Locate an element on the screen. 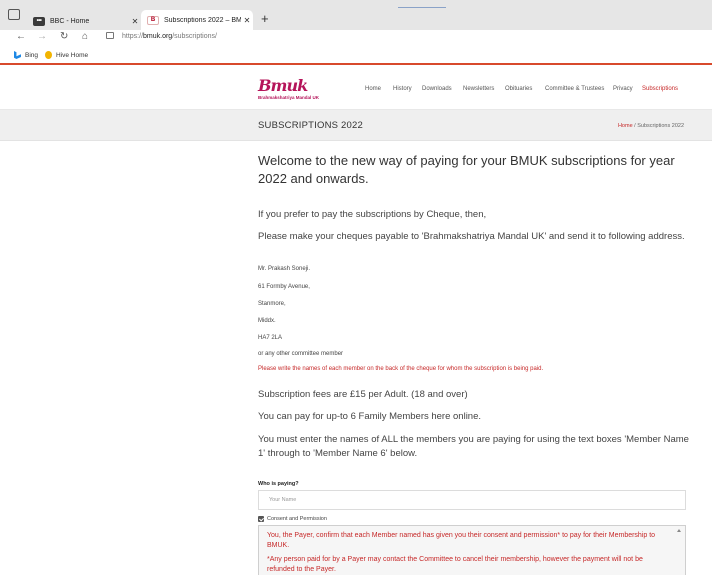  url-prefix: https:// is located at coordinates (133, 36).